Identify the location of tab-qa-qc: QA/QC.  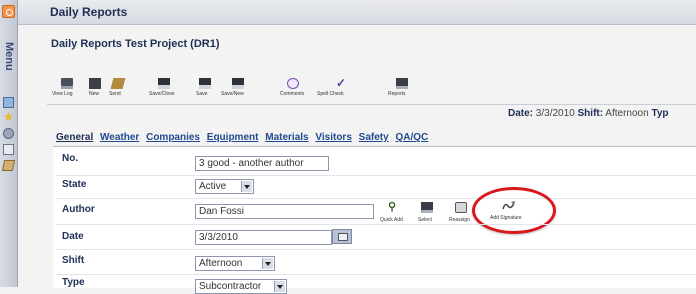
(411, 137).